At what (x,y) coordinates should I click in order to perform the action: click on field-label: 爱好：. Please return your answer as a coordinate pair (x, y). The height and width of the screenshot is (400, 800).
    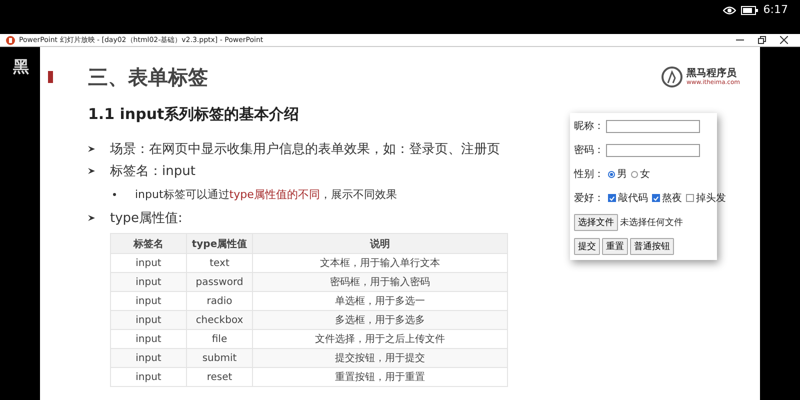
    Looking at the image, I should click on (589, 198).